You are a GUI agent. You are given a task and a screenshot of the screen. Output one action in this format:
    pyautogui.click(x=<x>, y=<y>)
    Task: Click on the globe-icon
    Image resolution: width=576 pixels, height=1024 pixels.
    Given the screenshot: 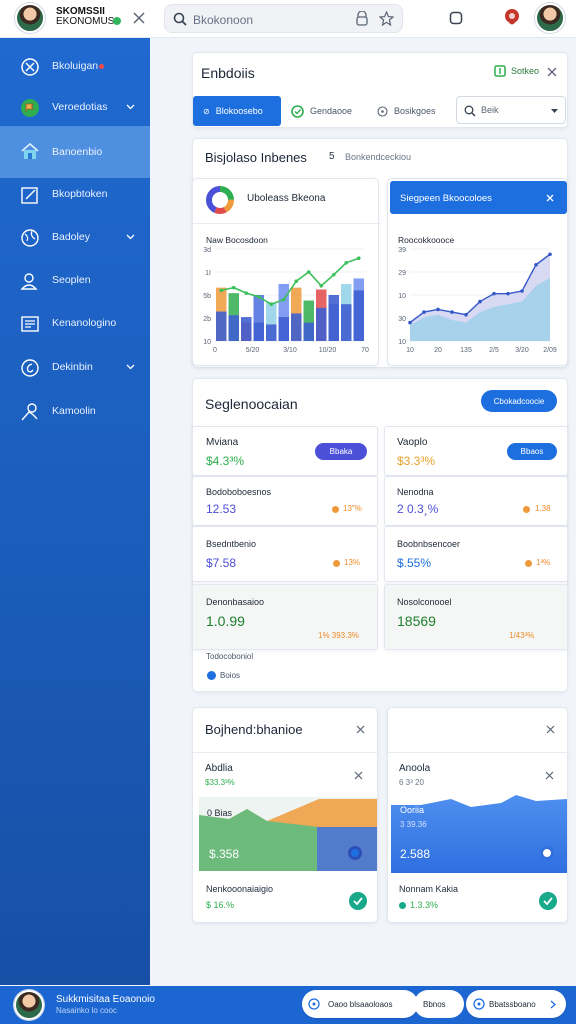 What is the action you would take?
    pyautogui.click(x=30, y=238)
    